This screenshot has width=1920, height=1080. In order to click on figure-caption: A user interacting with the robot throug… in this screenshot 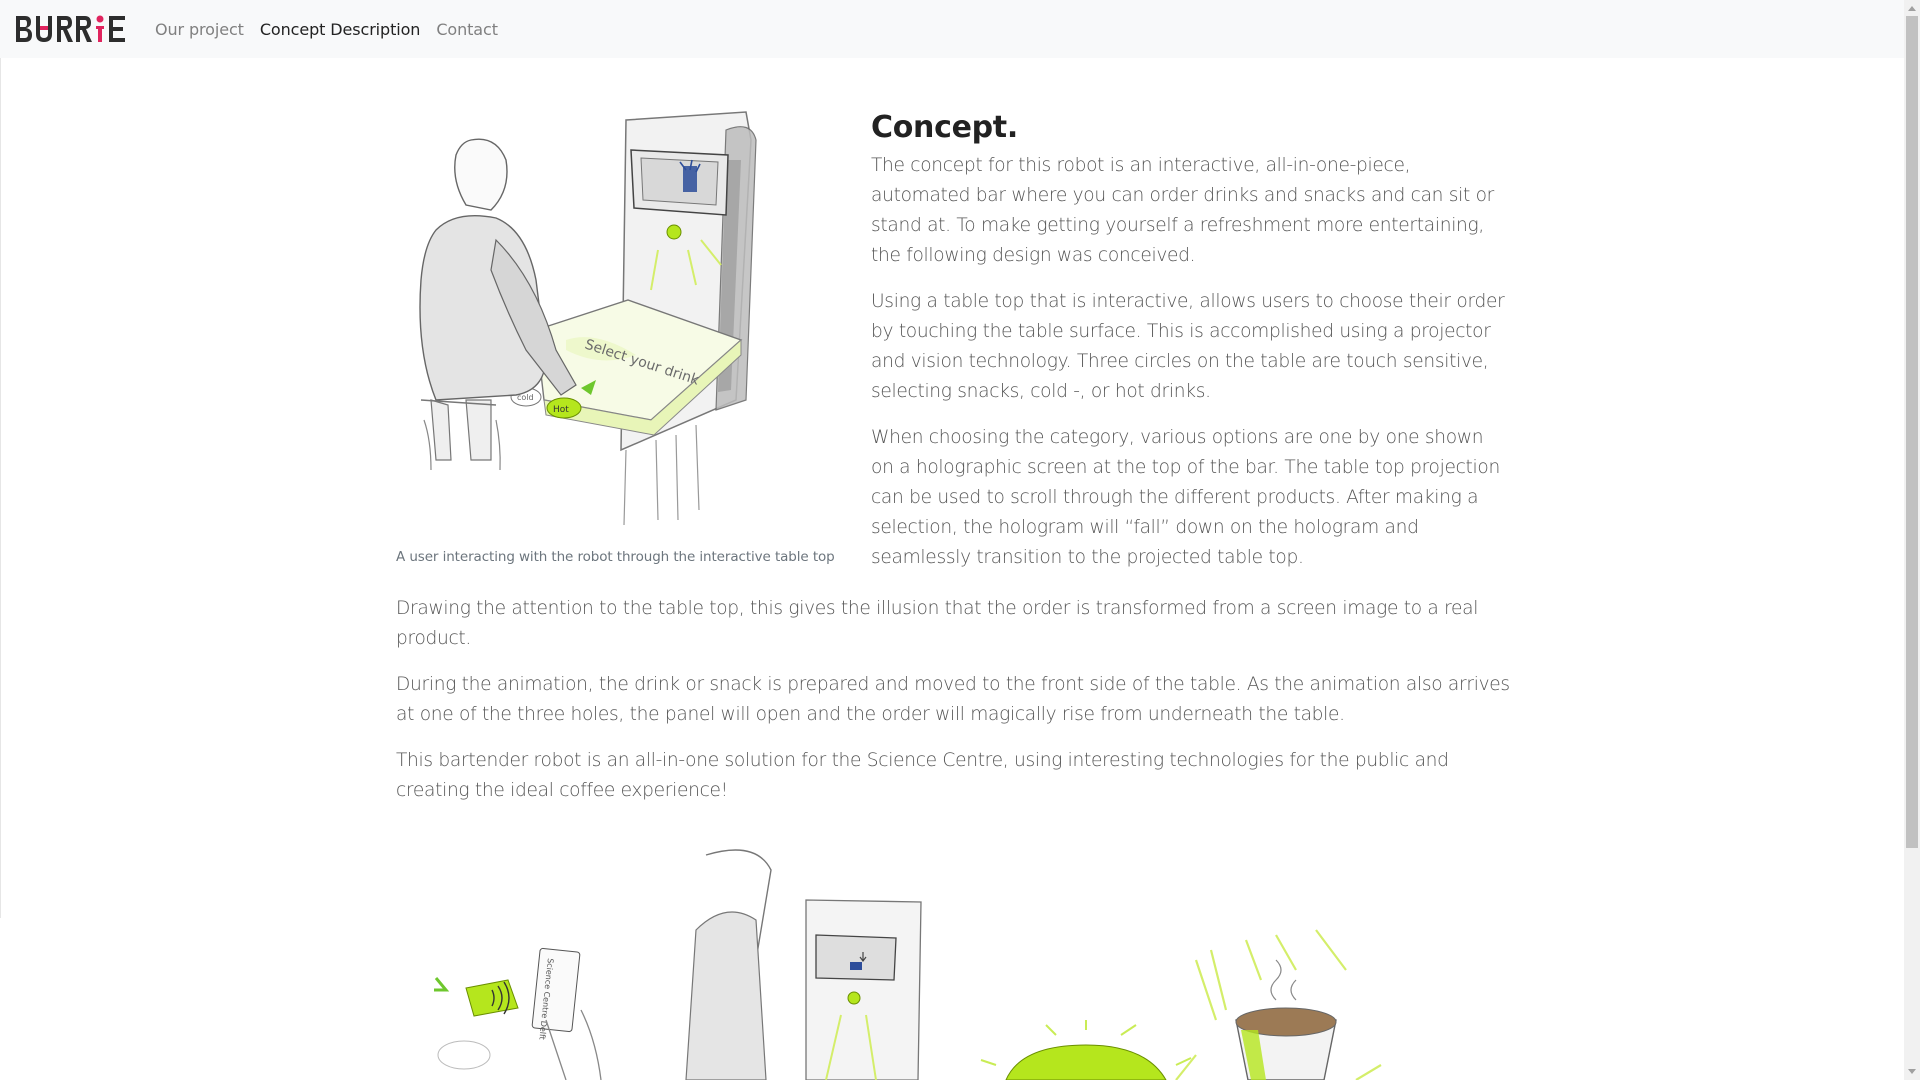, I will do `click(615, 557)`.